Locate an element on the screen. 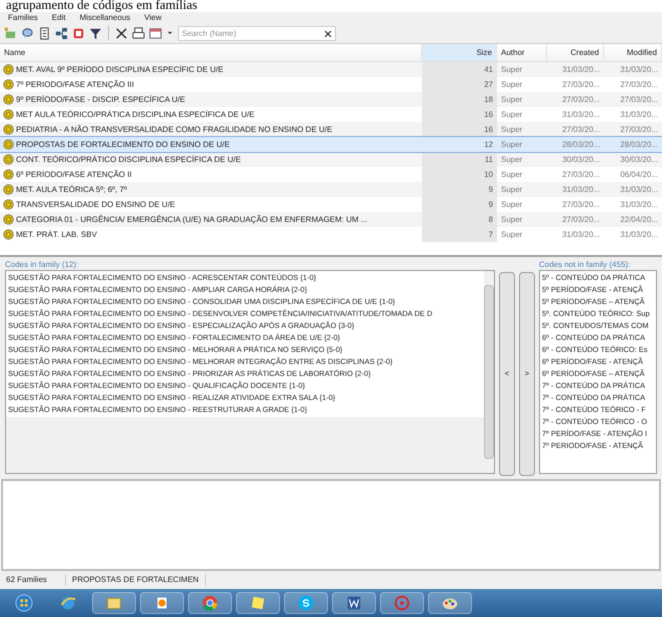 This screenshot has width=662, height=617. globe-icon is located at coordinates (68, 603).